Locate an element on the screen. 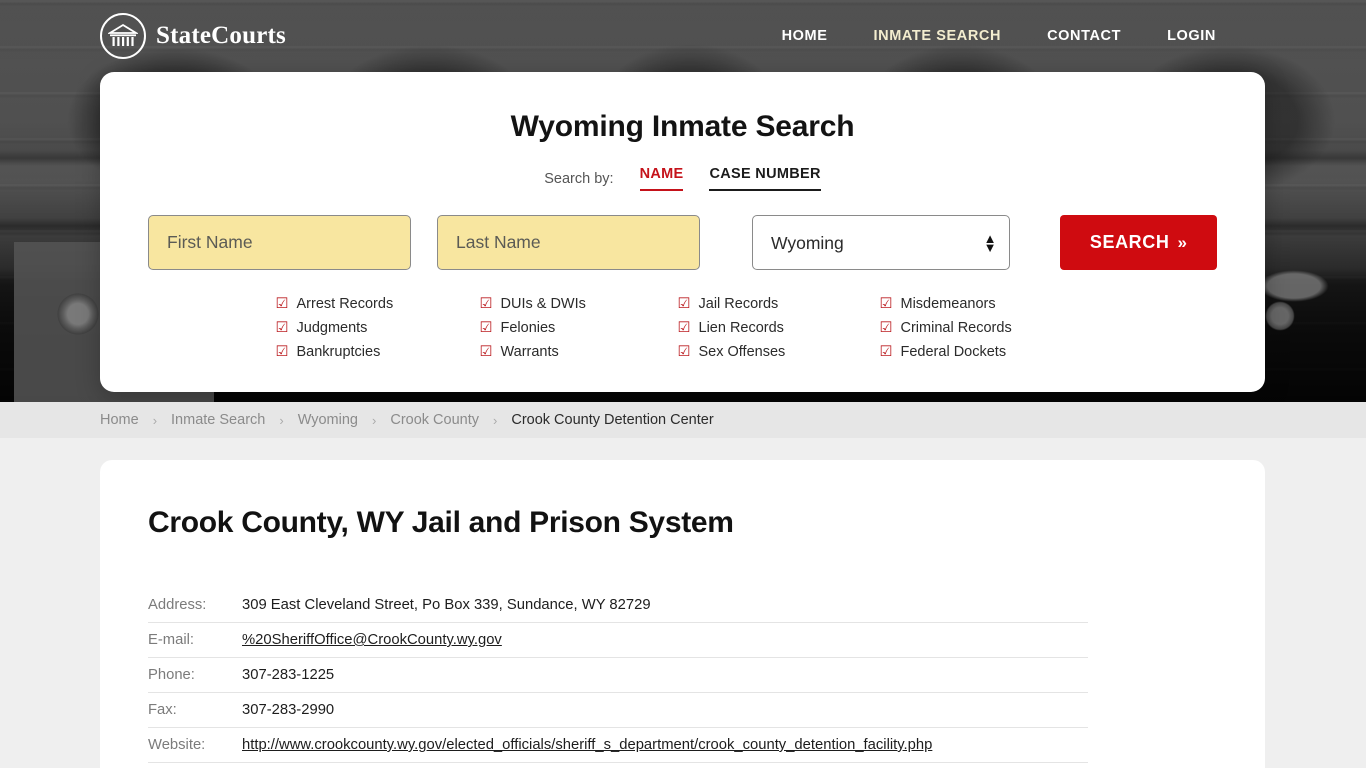 This screenshot has height=768, width=1366. checklist-item: ☑ Misdemeanors is located at coordinates (985, 304).